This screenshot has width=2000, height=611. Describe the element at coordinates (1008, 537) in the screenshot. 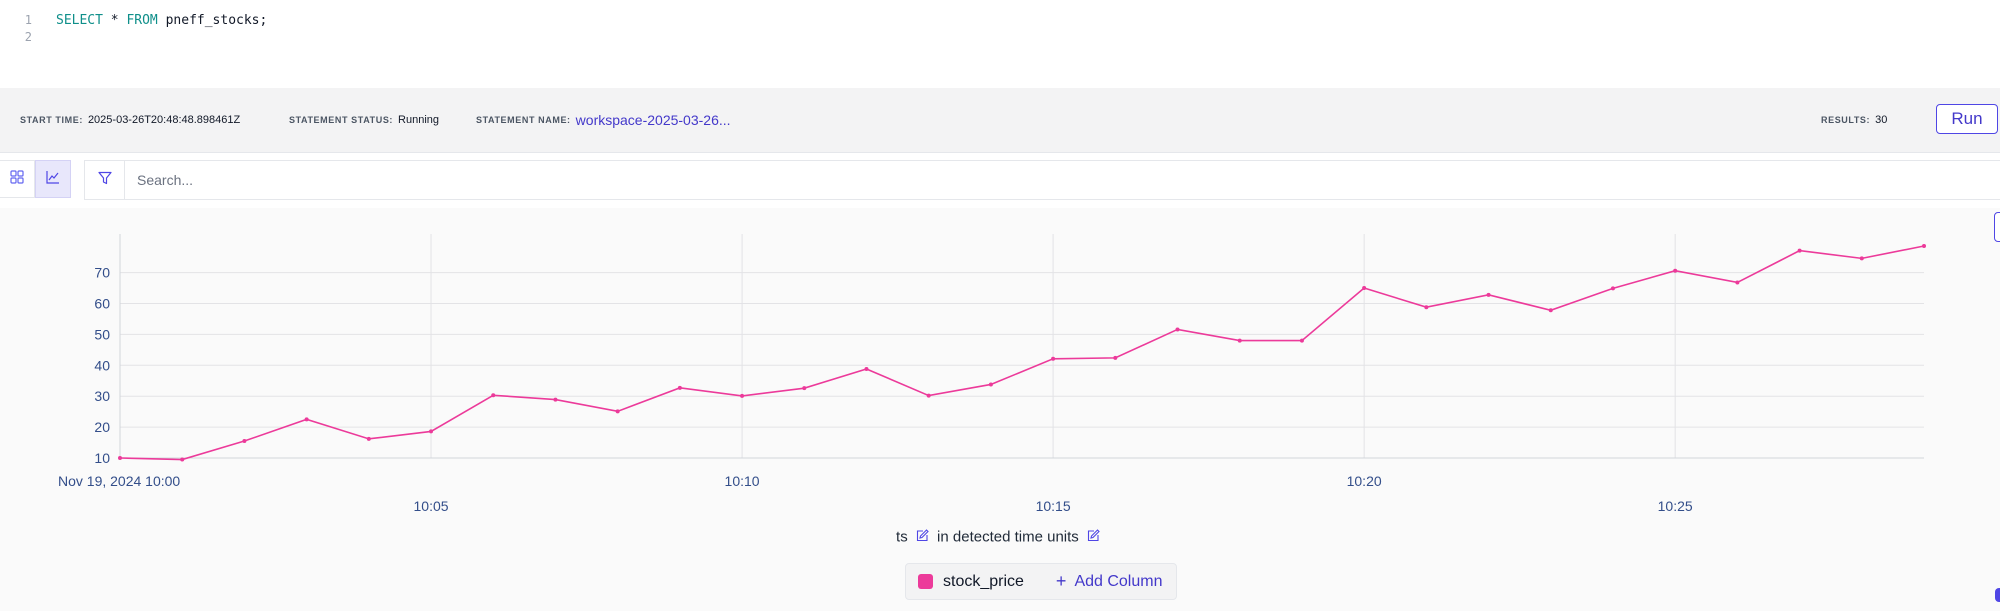

I see `x-axis-units: in detected time units` at that location.